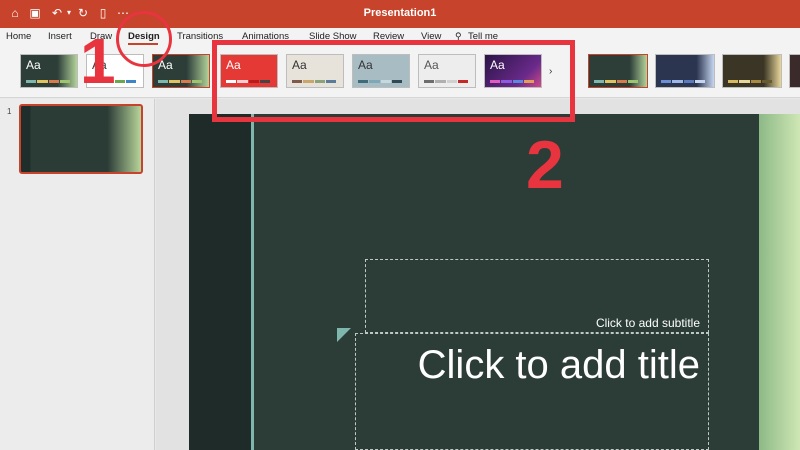 The image size is (800, 450). I want to click on tab-home: Home, so click(18, 36).